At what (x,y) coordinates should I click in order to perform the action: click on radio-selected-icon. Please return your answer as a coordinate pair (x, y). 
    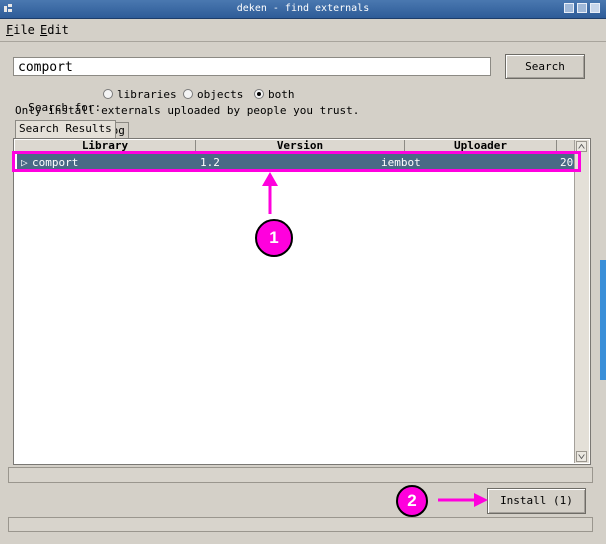
    Looking at the image, I should click on (259, 94).